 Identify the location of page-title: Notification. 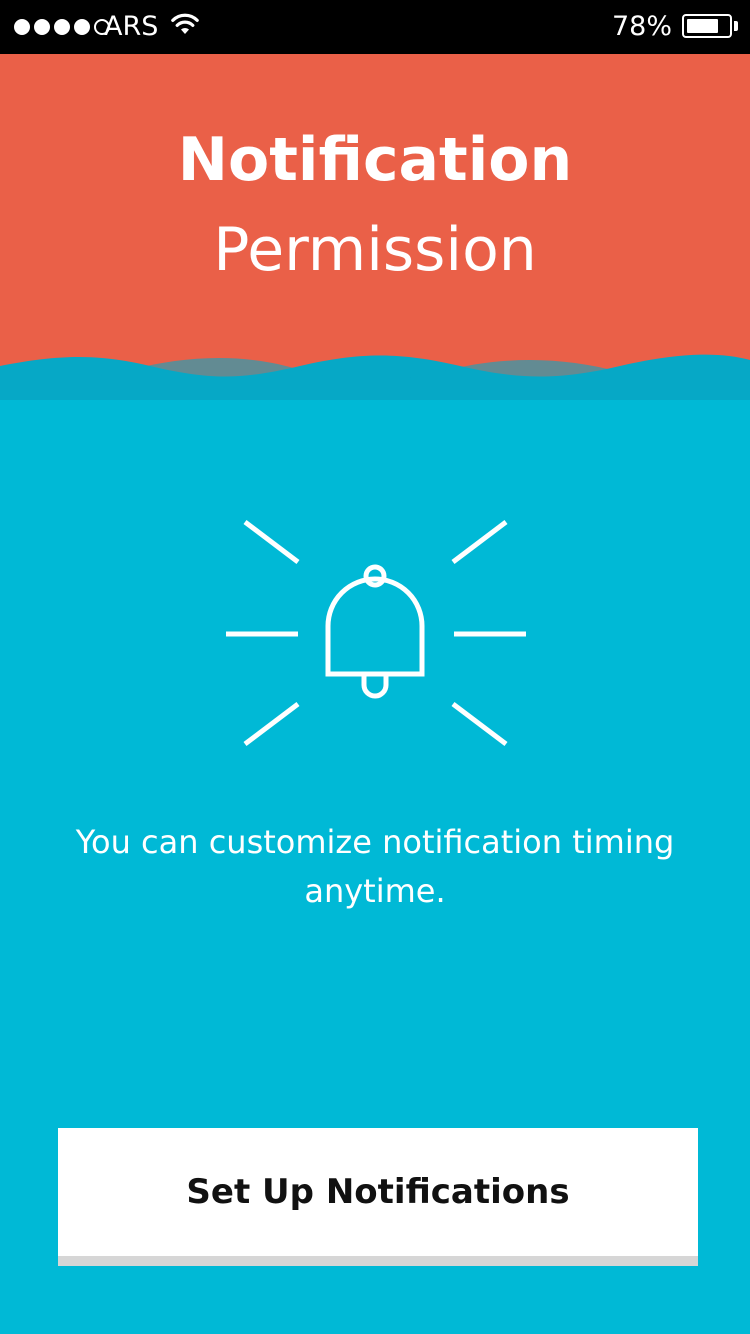
(375, 160).